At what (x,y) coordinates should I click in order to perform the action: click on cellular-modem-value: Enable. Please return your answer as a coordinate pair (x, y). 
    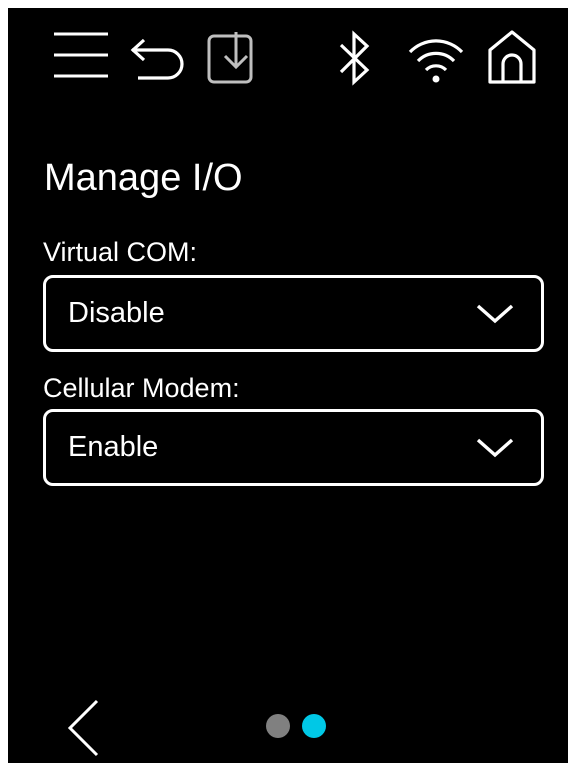
    Looking at the image, I should click on (113, 447).